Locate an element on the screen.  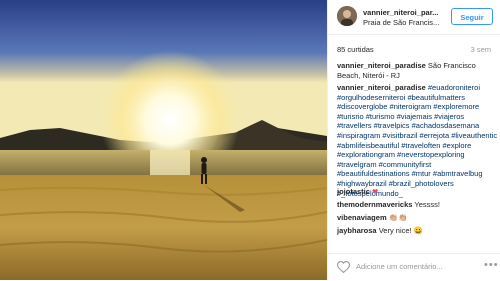
likes-count: 85 curtidas is located at coordinates (355, 49).